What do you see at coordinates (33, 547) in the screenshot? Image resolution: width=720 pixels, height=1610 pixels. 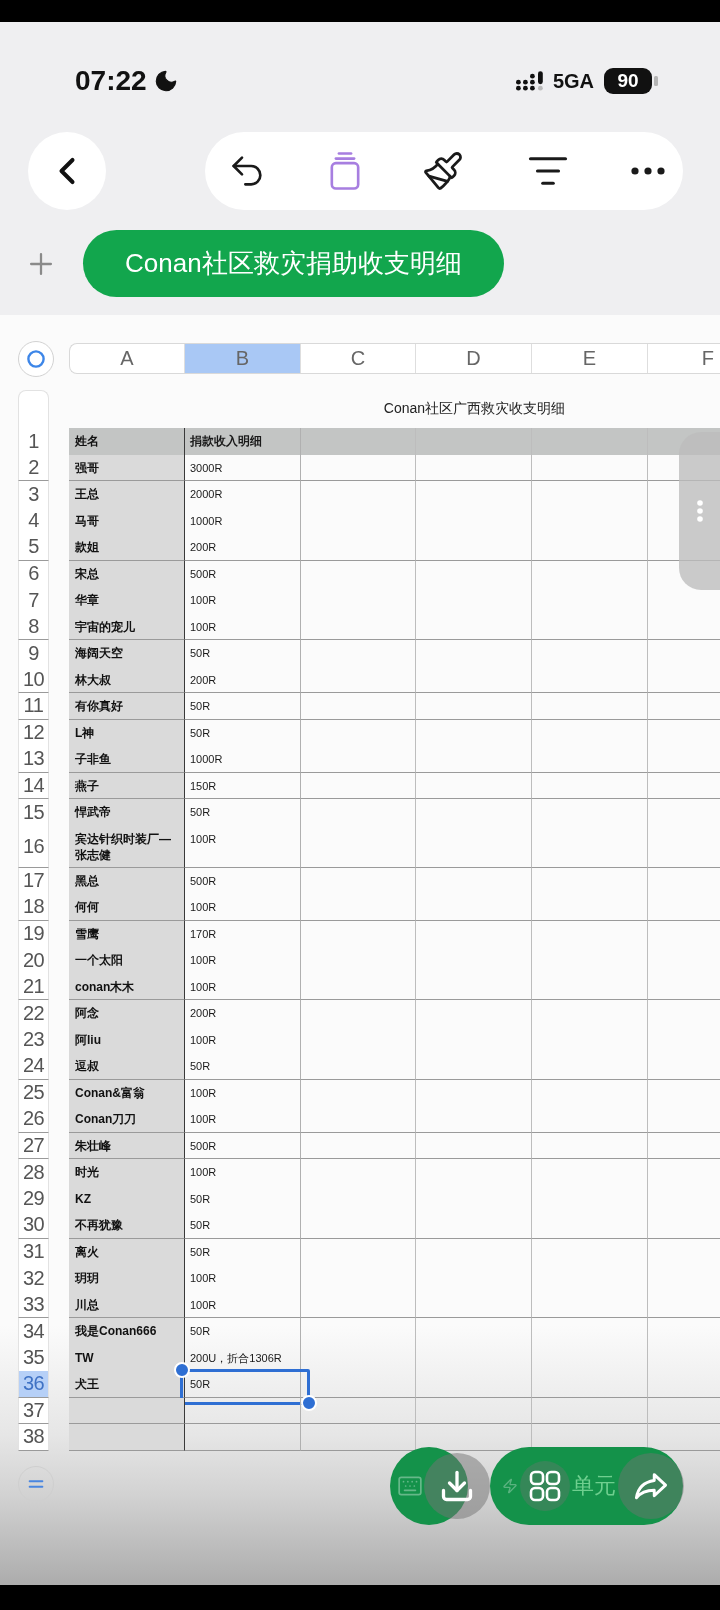 I see `row-number: 5` at bounding box center [33, 547].